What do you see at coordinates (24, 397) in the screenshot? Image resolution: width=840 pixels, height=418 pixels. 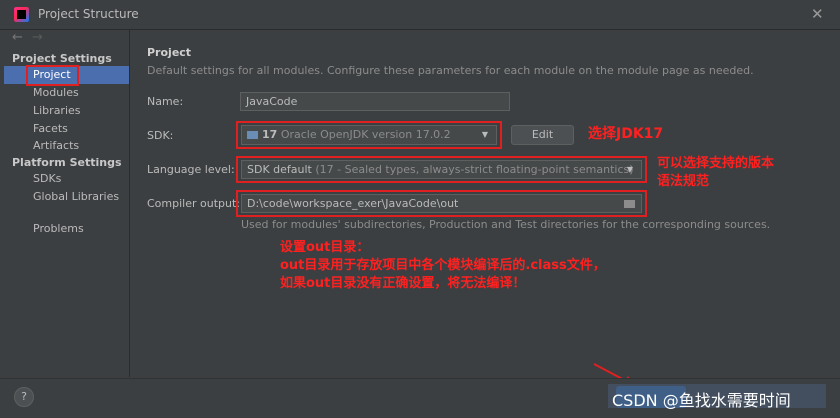 I see `help-button: ?` at bounding box center [24, 397].